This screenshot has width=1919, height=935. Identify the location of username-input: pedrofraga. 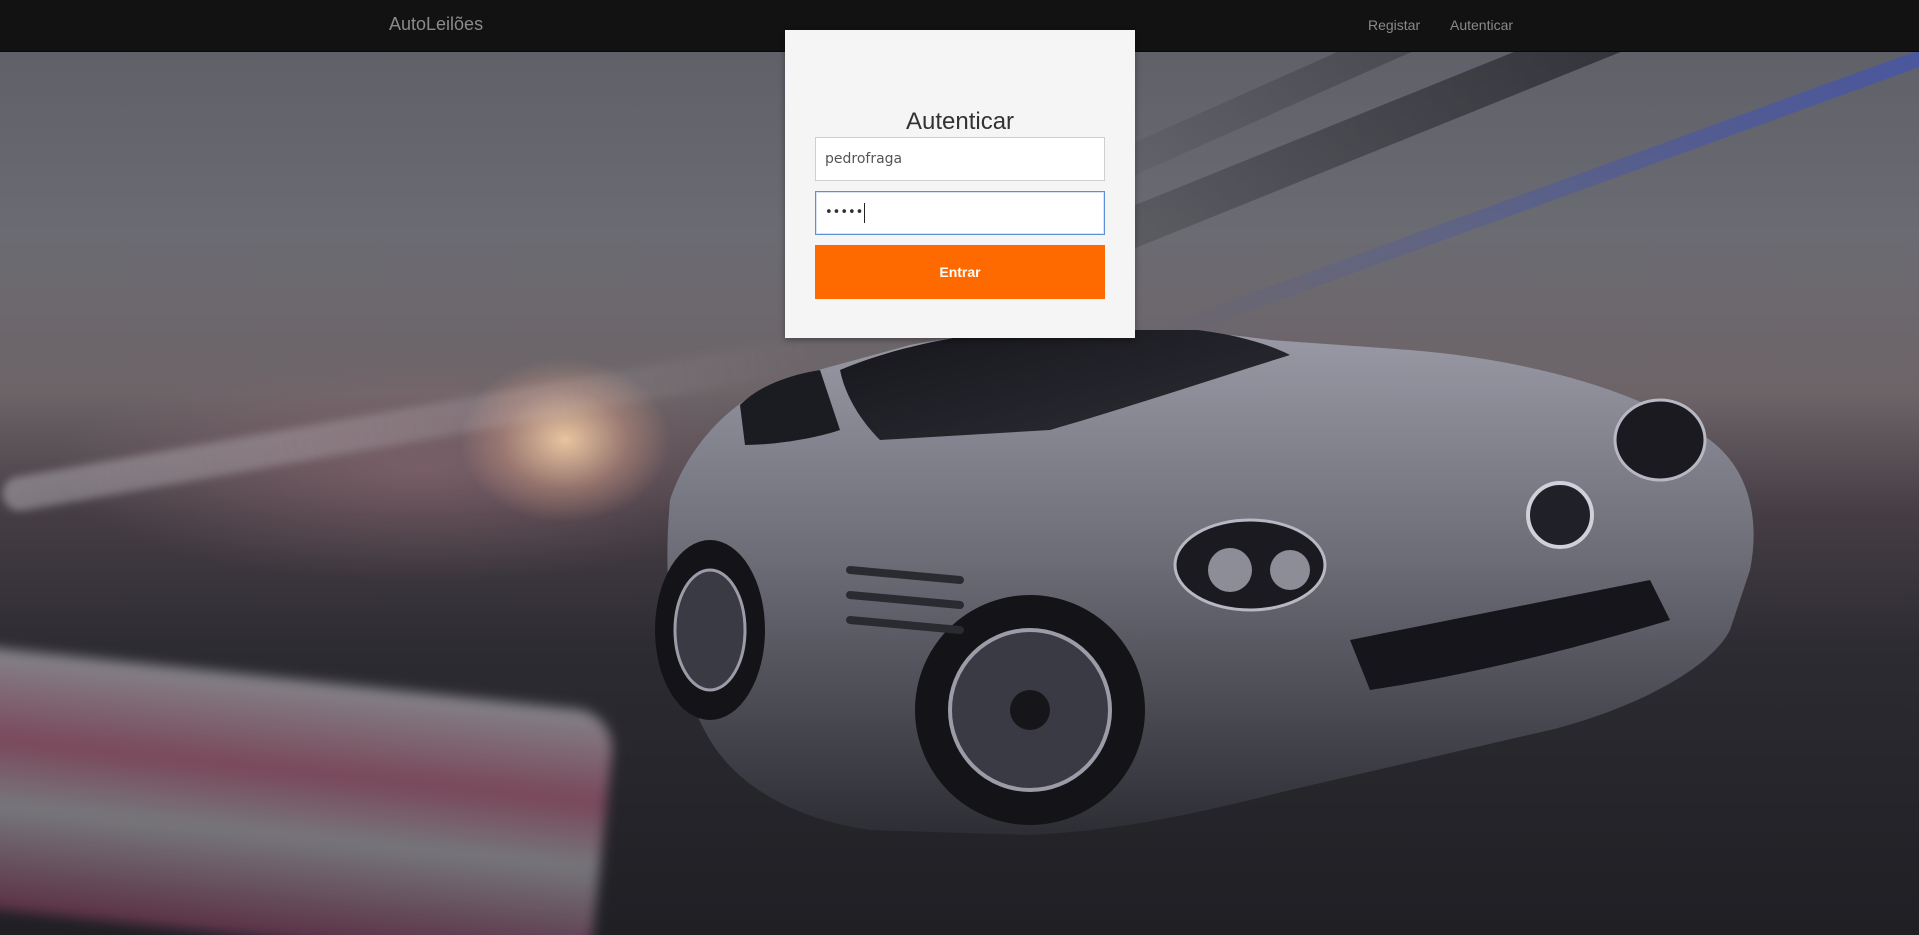
(960, 159).